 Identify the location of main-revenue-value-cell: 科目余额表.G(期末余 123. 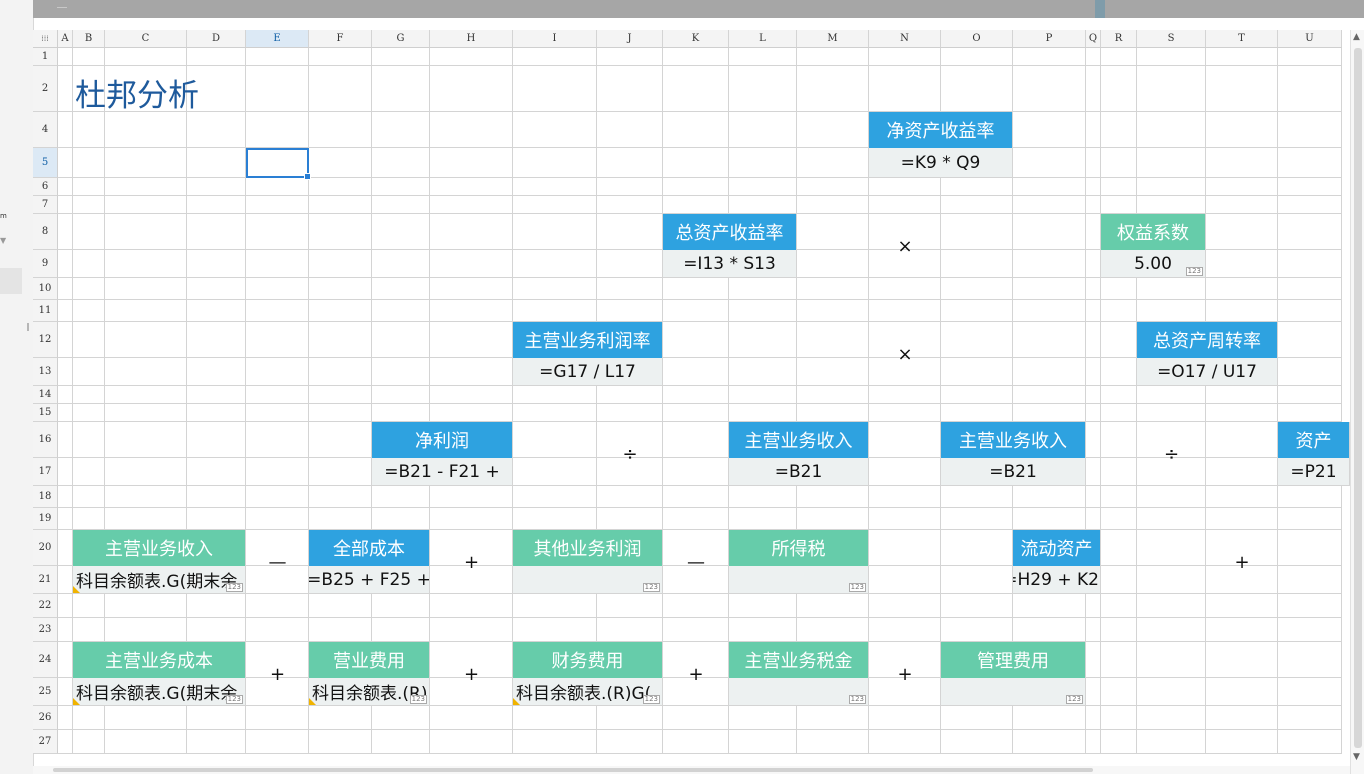
(159, 580).